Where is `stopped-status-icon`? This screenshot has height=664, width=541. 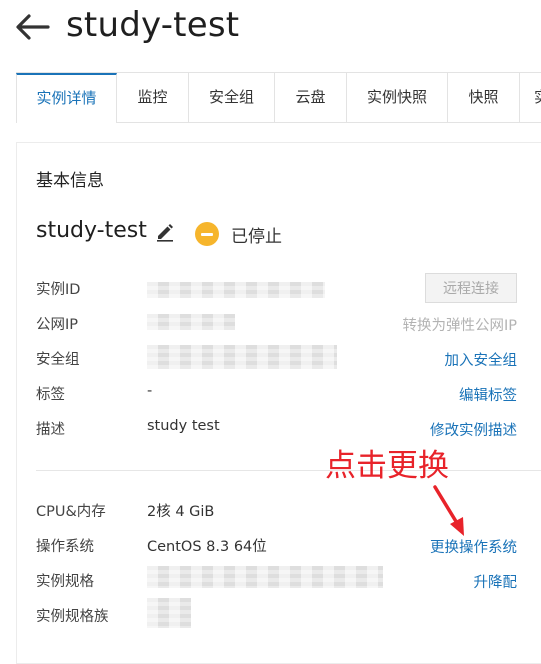 stopped-status-icon is located at coordinates (207, 234).